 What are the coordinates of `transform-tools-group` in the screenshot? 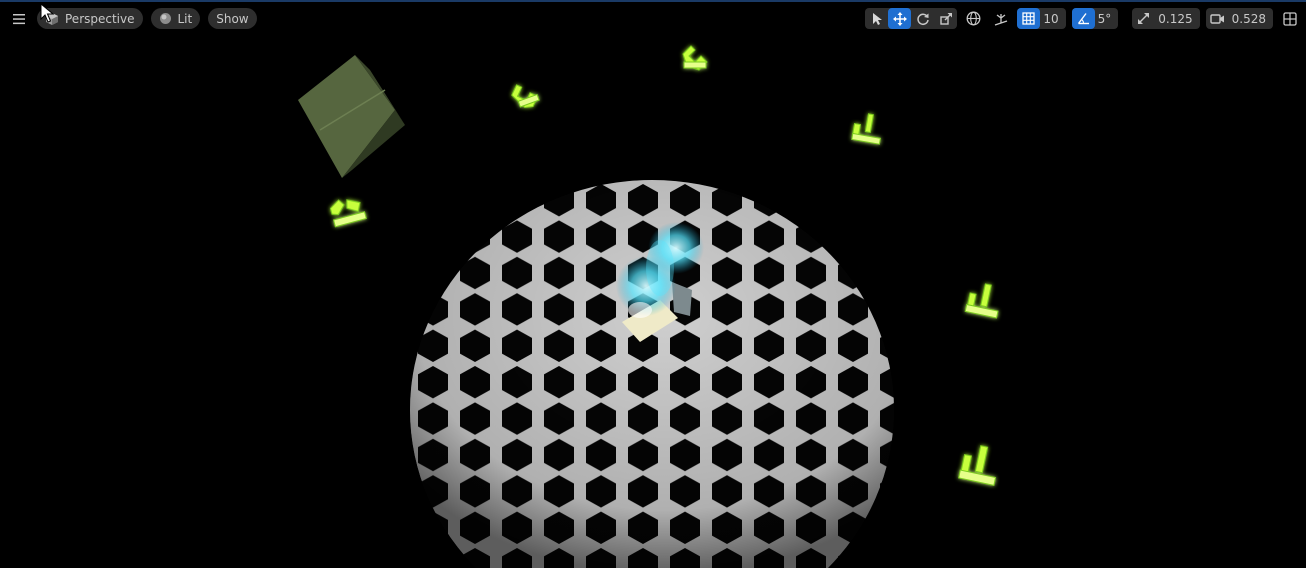 It's located at (911, 18).